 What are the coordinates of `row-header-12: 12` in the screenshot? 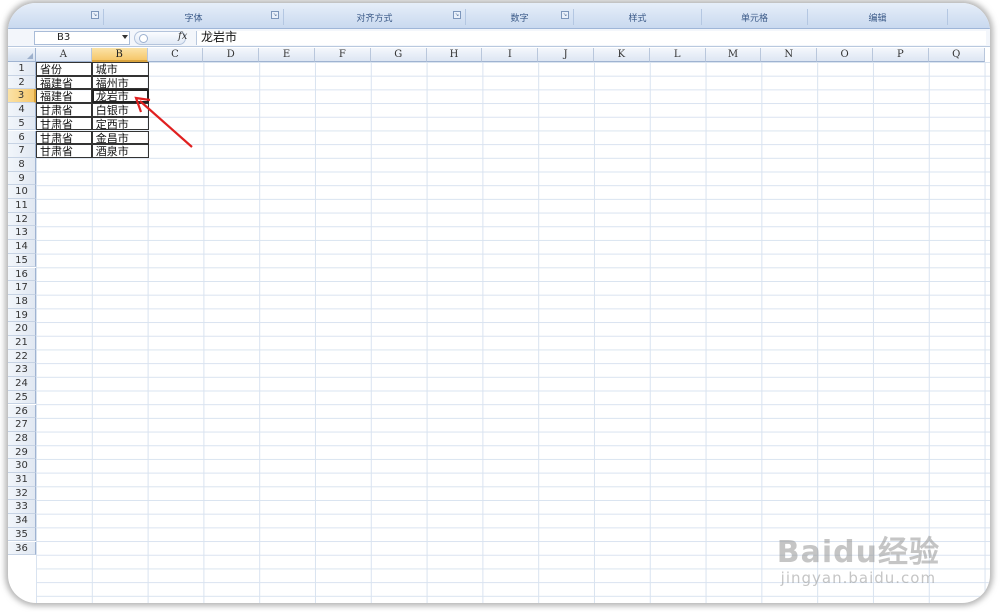 It's located at (22, 219).